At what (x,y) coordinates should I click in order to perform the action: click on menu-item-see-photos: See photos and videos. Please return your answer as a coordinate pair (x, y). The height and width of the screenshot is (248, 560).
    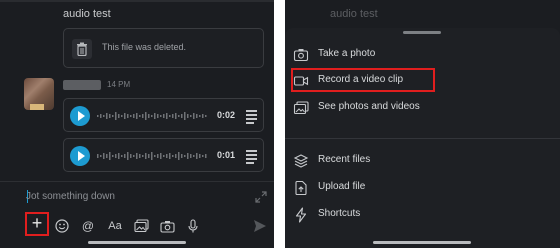
    Looking at the image, I should click on (422, 108).